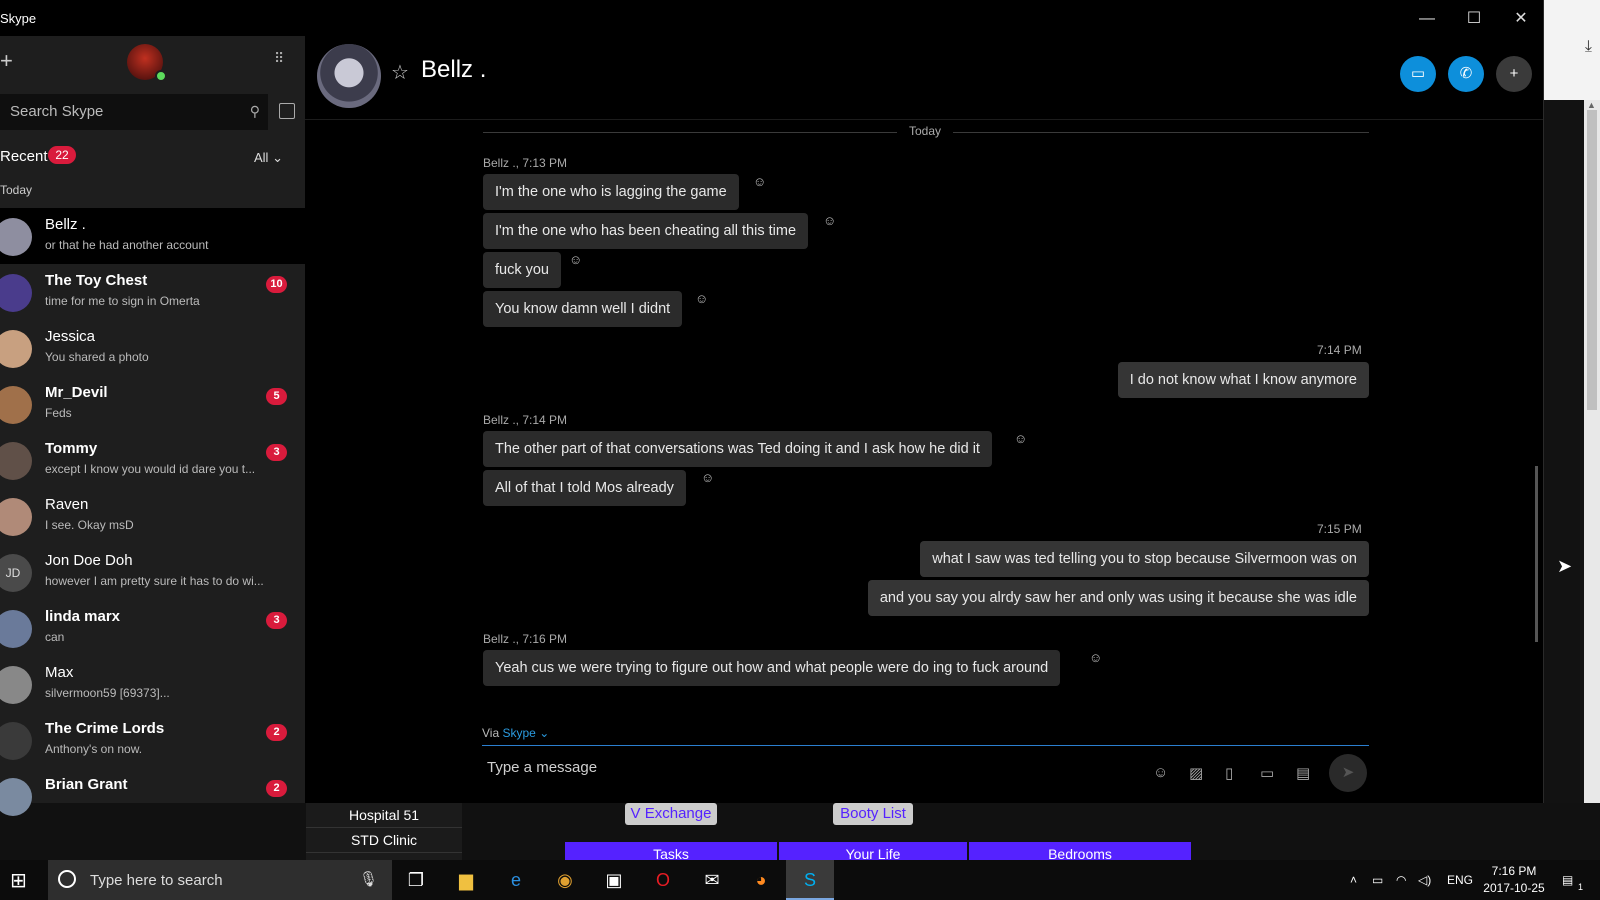 The height and width of the screenshot is (900, 1600). I want to click on chat-preview: time for me to sign in Omerta, so click(122, 301).